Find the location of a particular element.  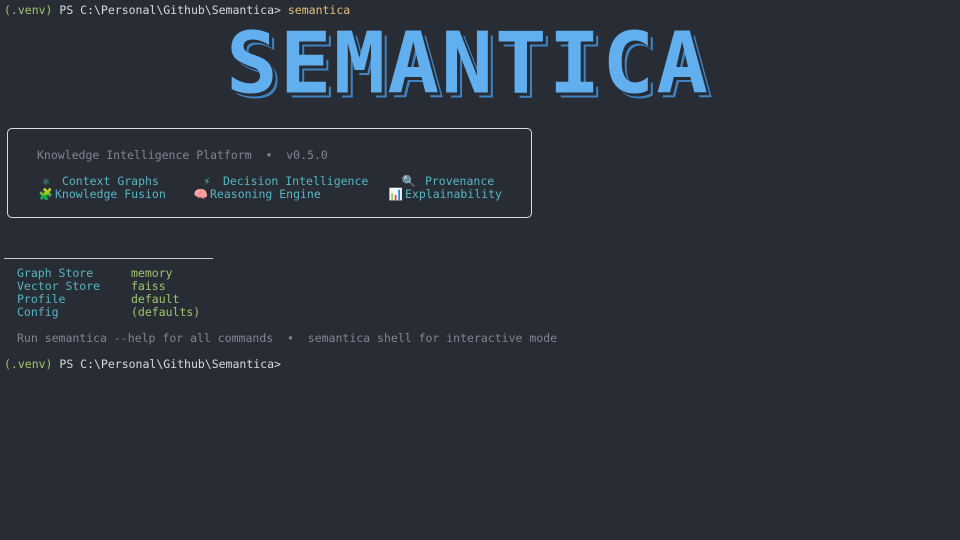

venv-indicator: (.venv) is located at coordinates (28, 10).